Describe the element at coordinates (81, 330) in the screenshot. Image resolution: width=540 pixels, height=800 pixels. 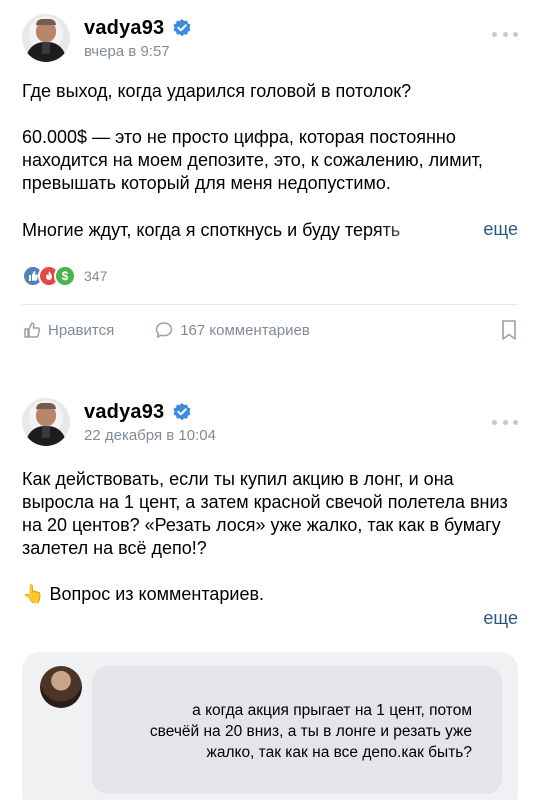
I see `like-label: Нравится` at that location.